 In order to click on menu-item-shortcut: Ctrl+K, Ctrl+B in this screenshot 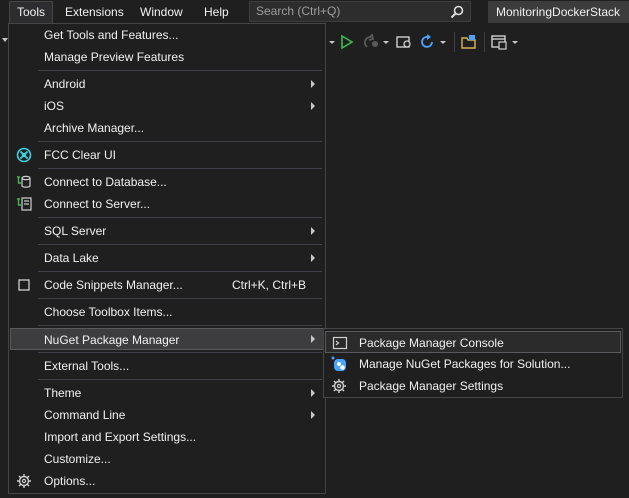, I will do `click(269, 285)`.